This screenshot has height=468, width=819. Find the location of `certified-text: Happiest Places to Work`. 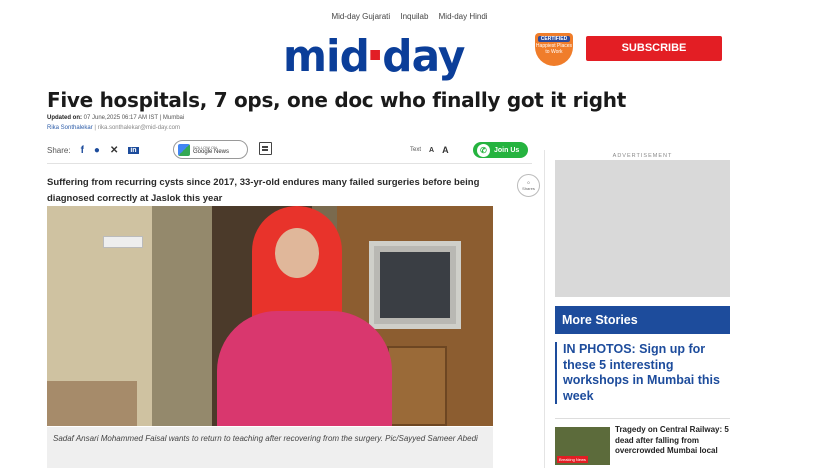

certified-text: Happiest Places to Work is located at coordinates (554, 49).